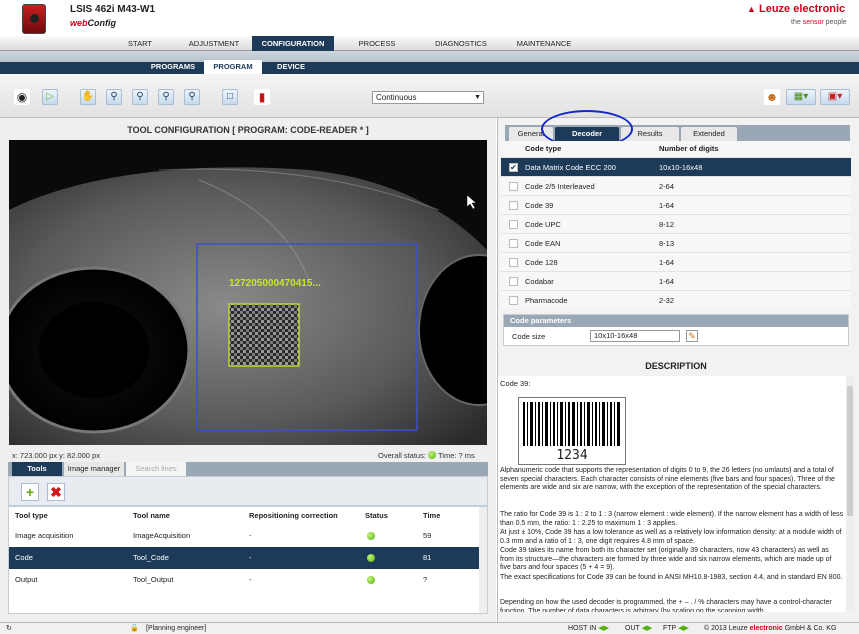 Image resolution: width=859 pixels, height=634 pixels. Describe the element at coordinates (248, 469) in the screenshot. I see `left-tab-bar: Tools Image manager Search lines` at that location.